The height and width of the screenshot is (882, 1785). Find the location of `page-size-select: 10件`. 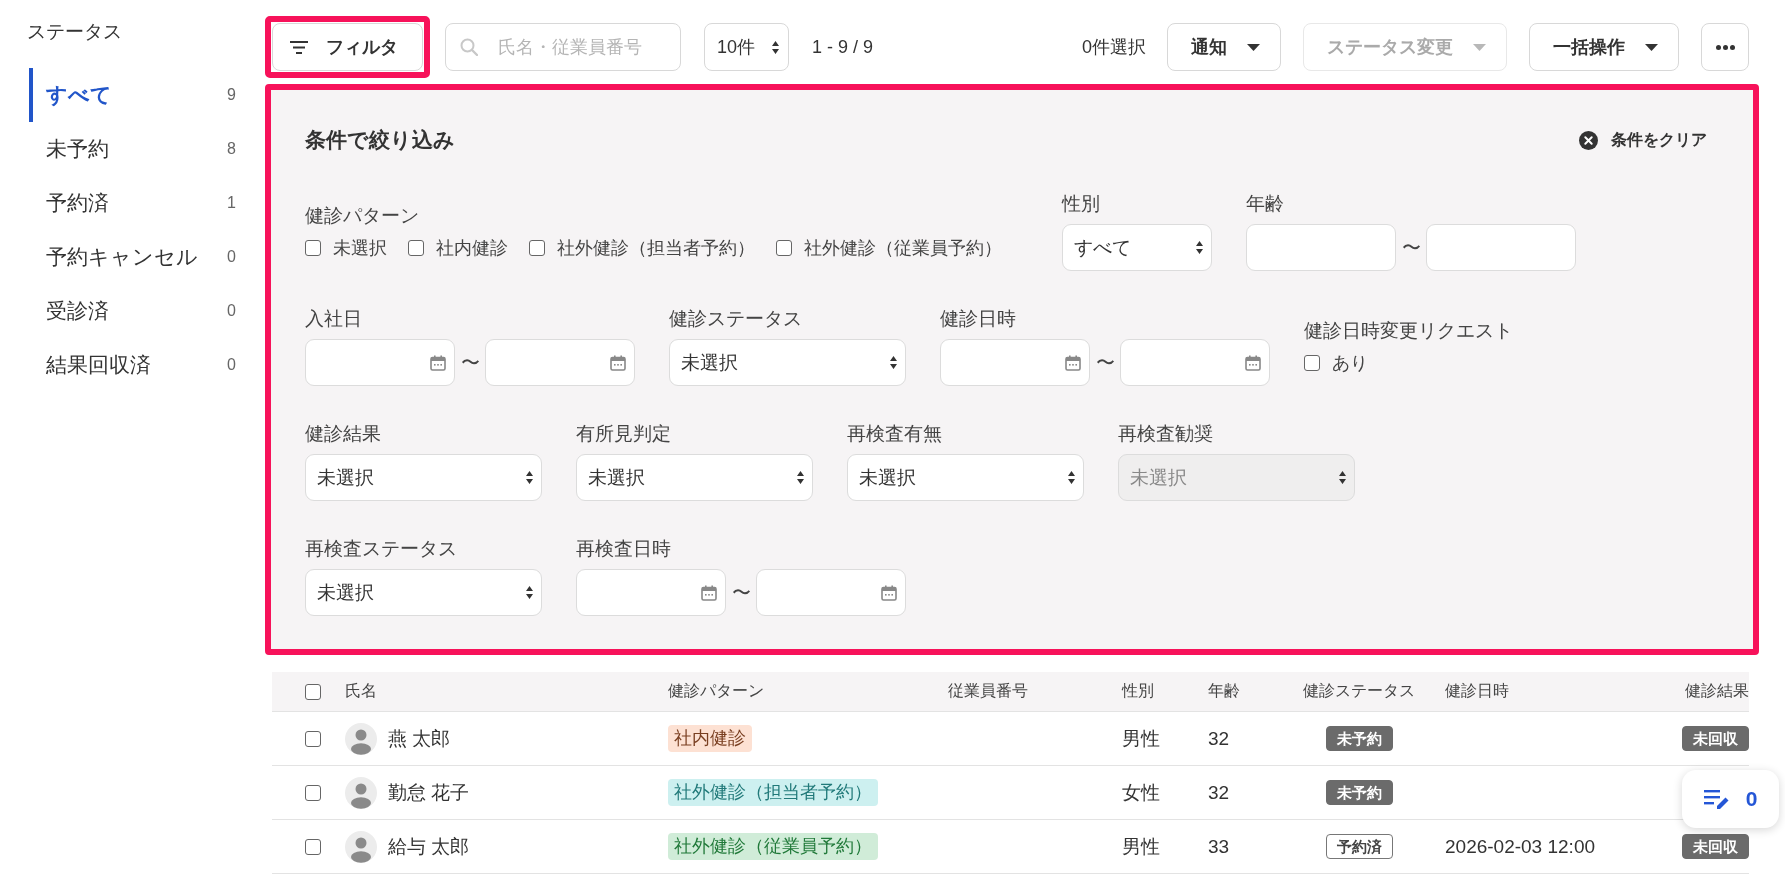

page-size-select: 10件 is located at coordinates (746, 47).